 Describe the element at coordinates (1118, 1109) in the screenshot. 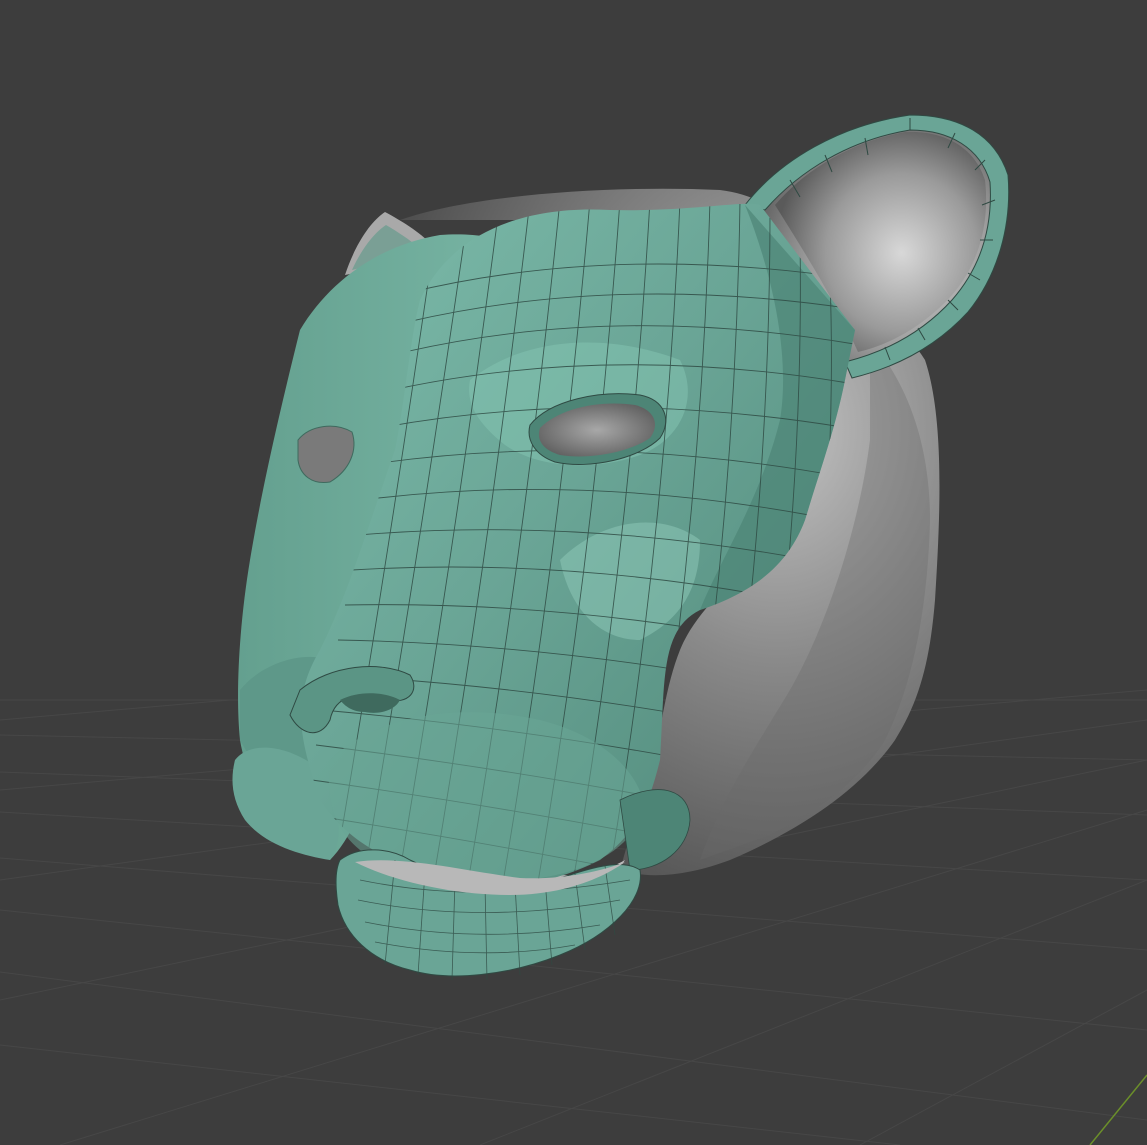

I see `x-axis-line` at that location.